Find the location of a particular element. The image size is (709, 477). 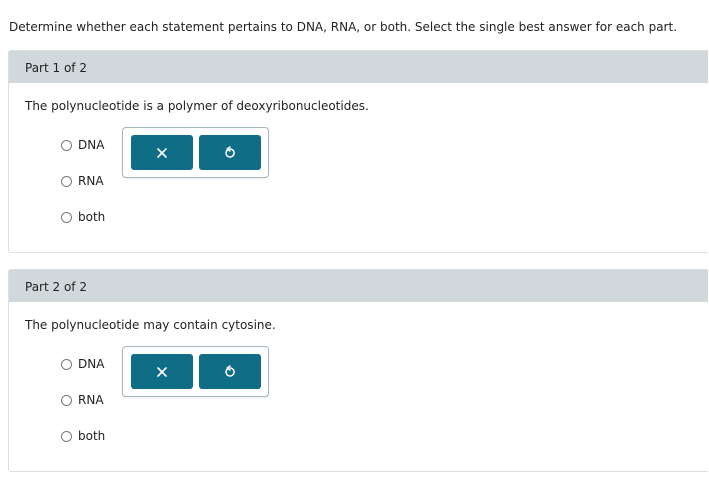

part-2-option-dna: DNA is located at coordinates (82, 364).